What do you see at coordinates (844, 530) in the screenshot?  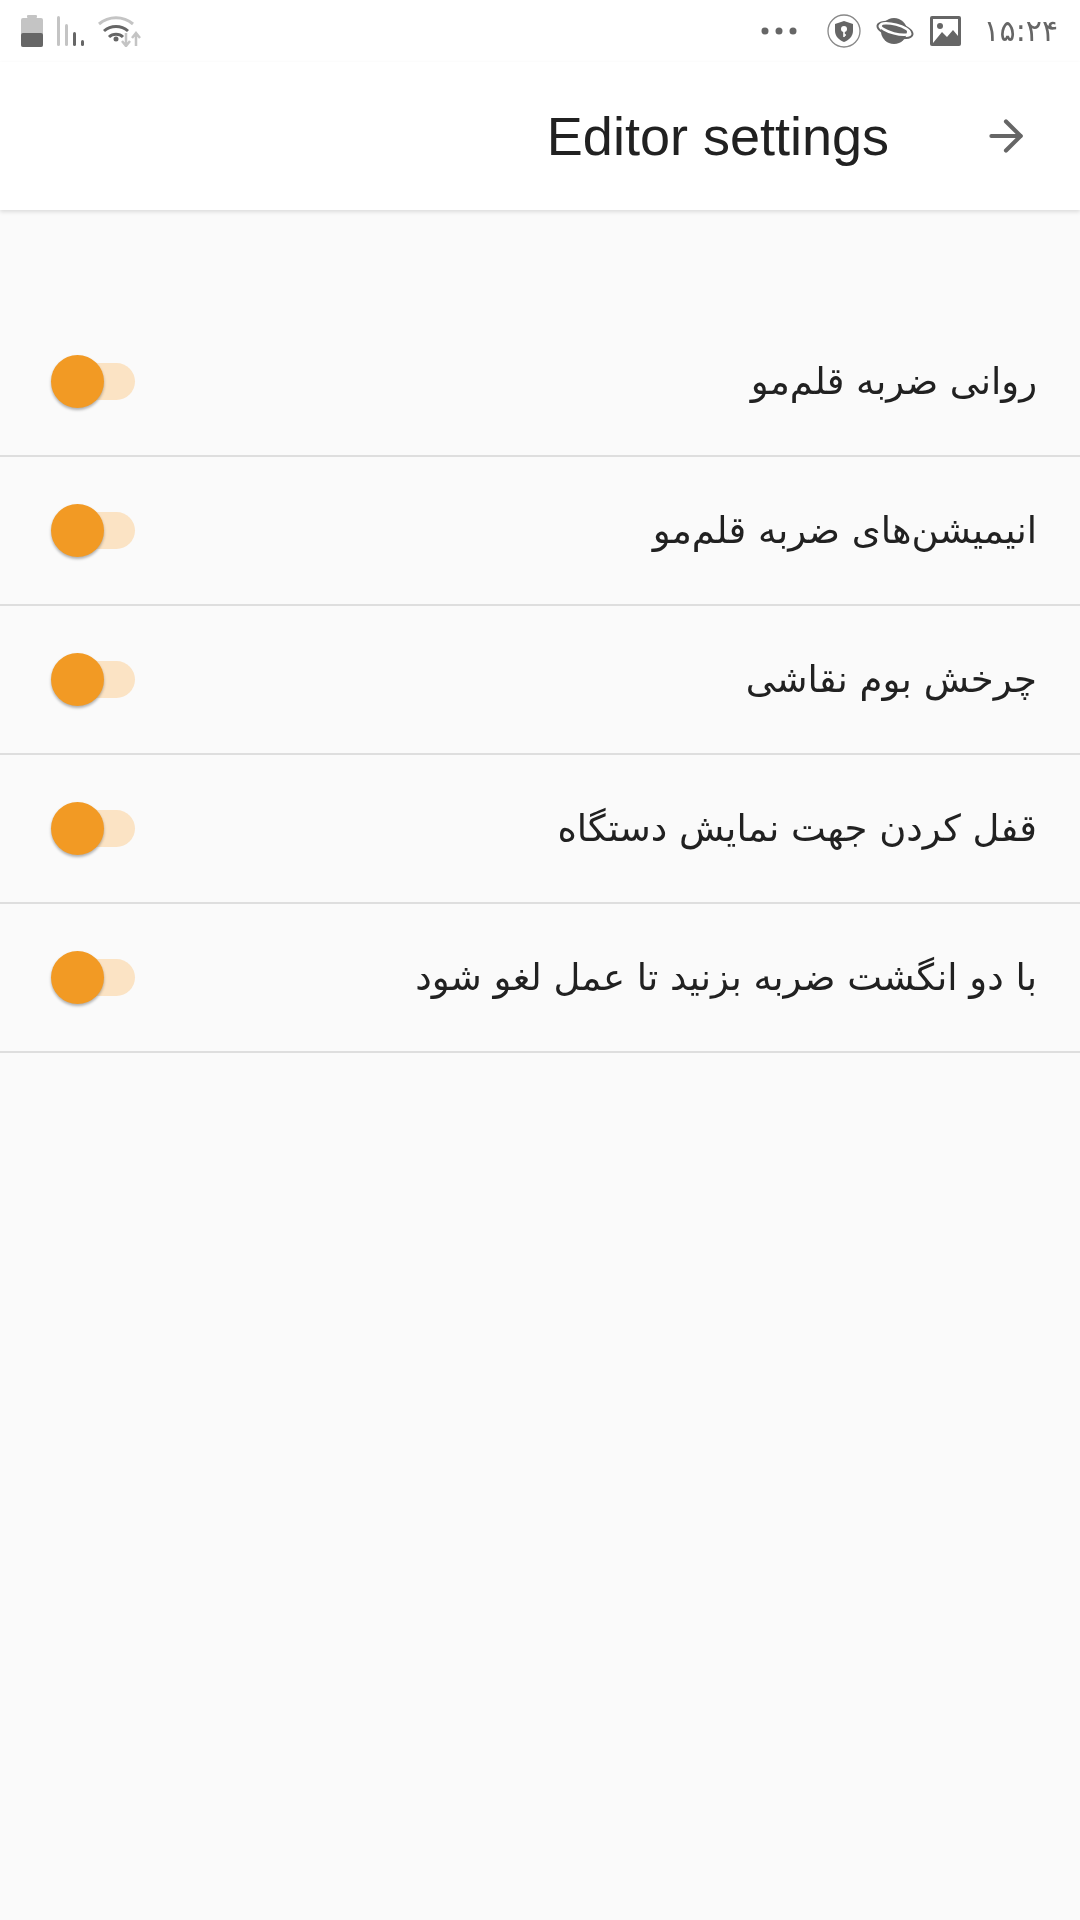 I see `setting-label: انیمیشن‌های ضربه قلم‌مو` at bounding box center [844, 530].